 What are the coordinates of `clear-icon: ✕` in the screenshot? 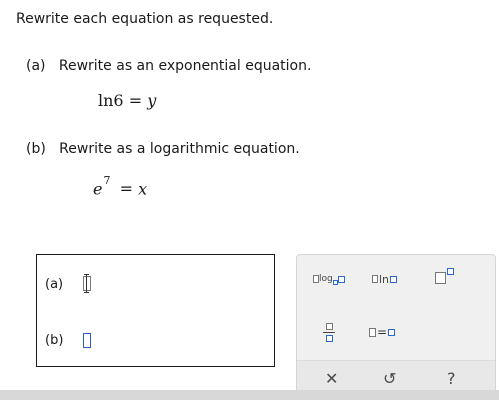 It's located at (331, 378).